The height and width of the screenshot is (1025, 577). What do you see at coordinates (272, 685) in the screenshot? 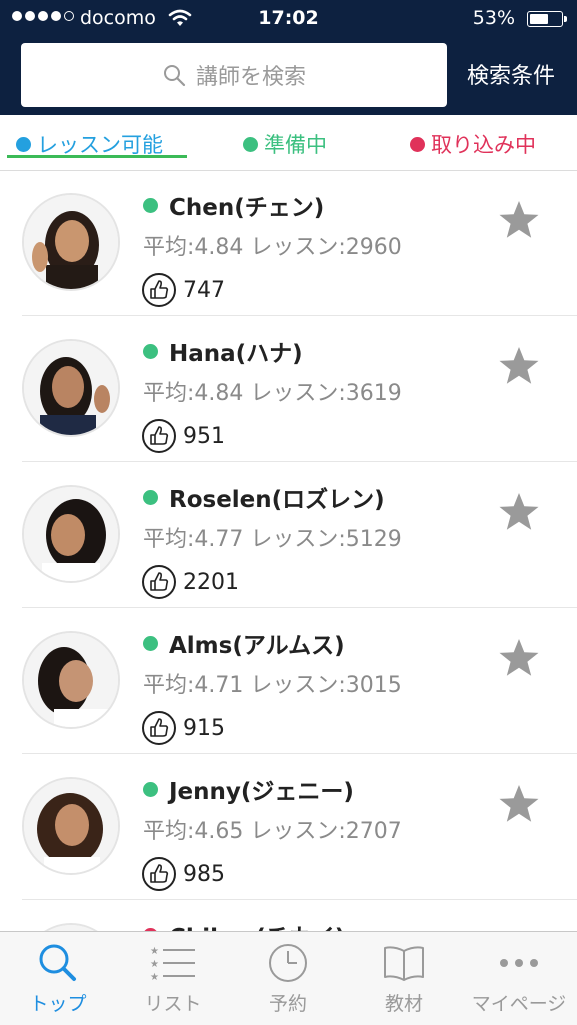
I see `teacher-stats: 平均:4.71 レッスン:3015` at bounding box center [272, 685].